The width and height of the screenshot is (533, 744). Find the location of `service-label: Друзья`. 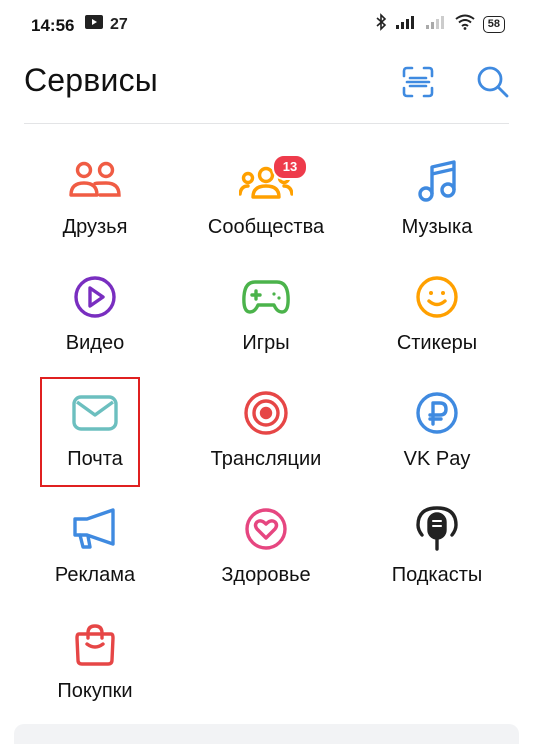

service-label: Друзья is located at coordinates (95, 227).